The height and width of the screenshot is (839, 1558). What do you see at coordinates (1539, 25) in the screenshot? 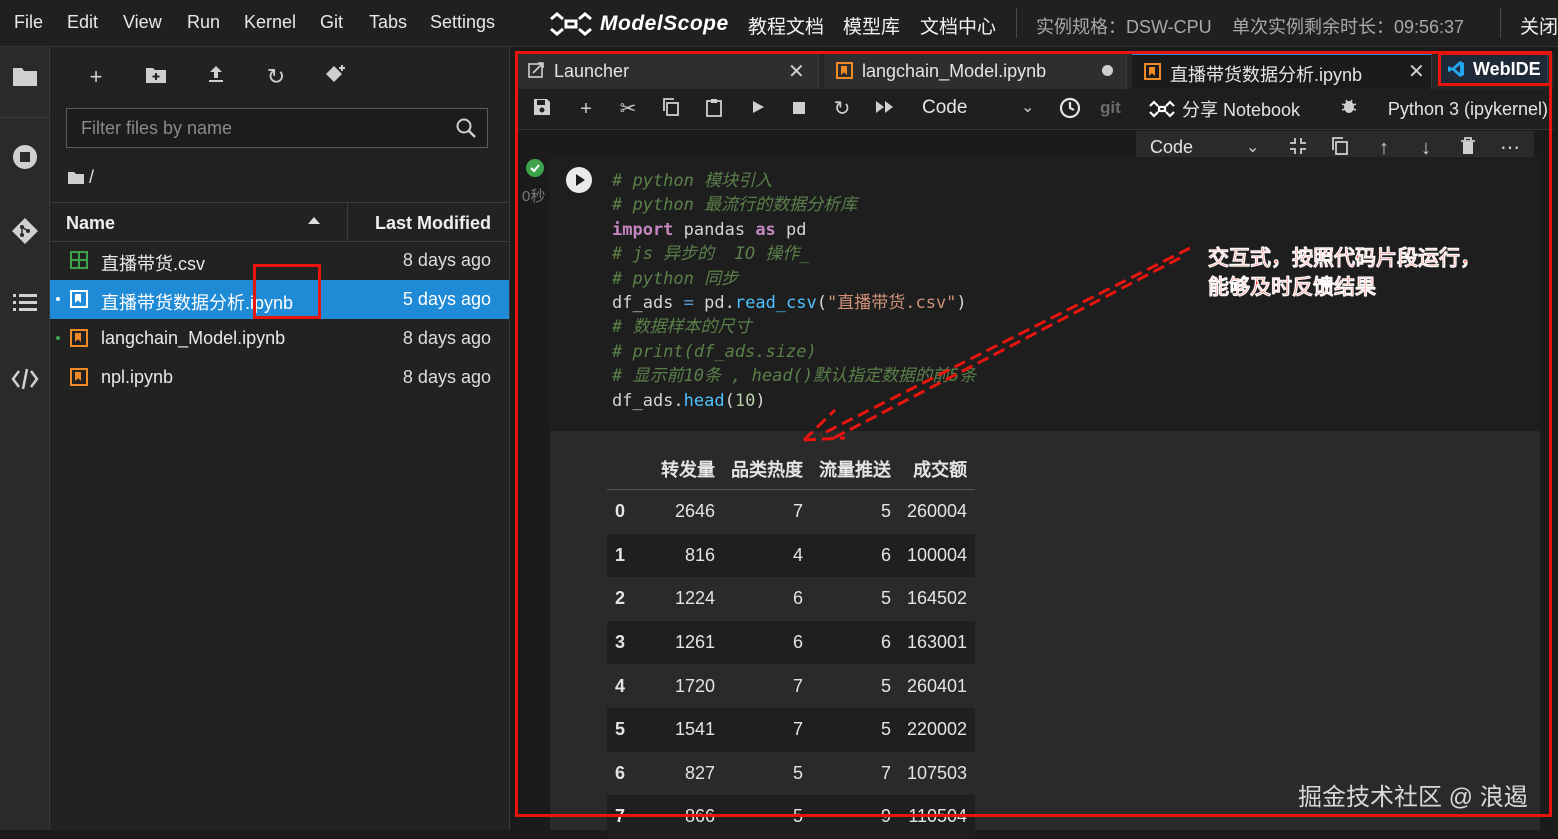
I see `close-button: 关闭` at bounding box center [1539, 25].